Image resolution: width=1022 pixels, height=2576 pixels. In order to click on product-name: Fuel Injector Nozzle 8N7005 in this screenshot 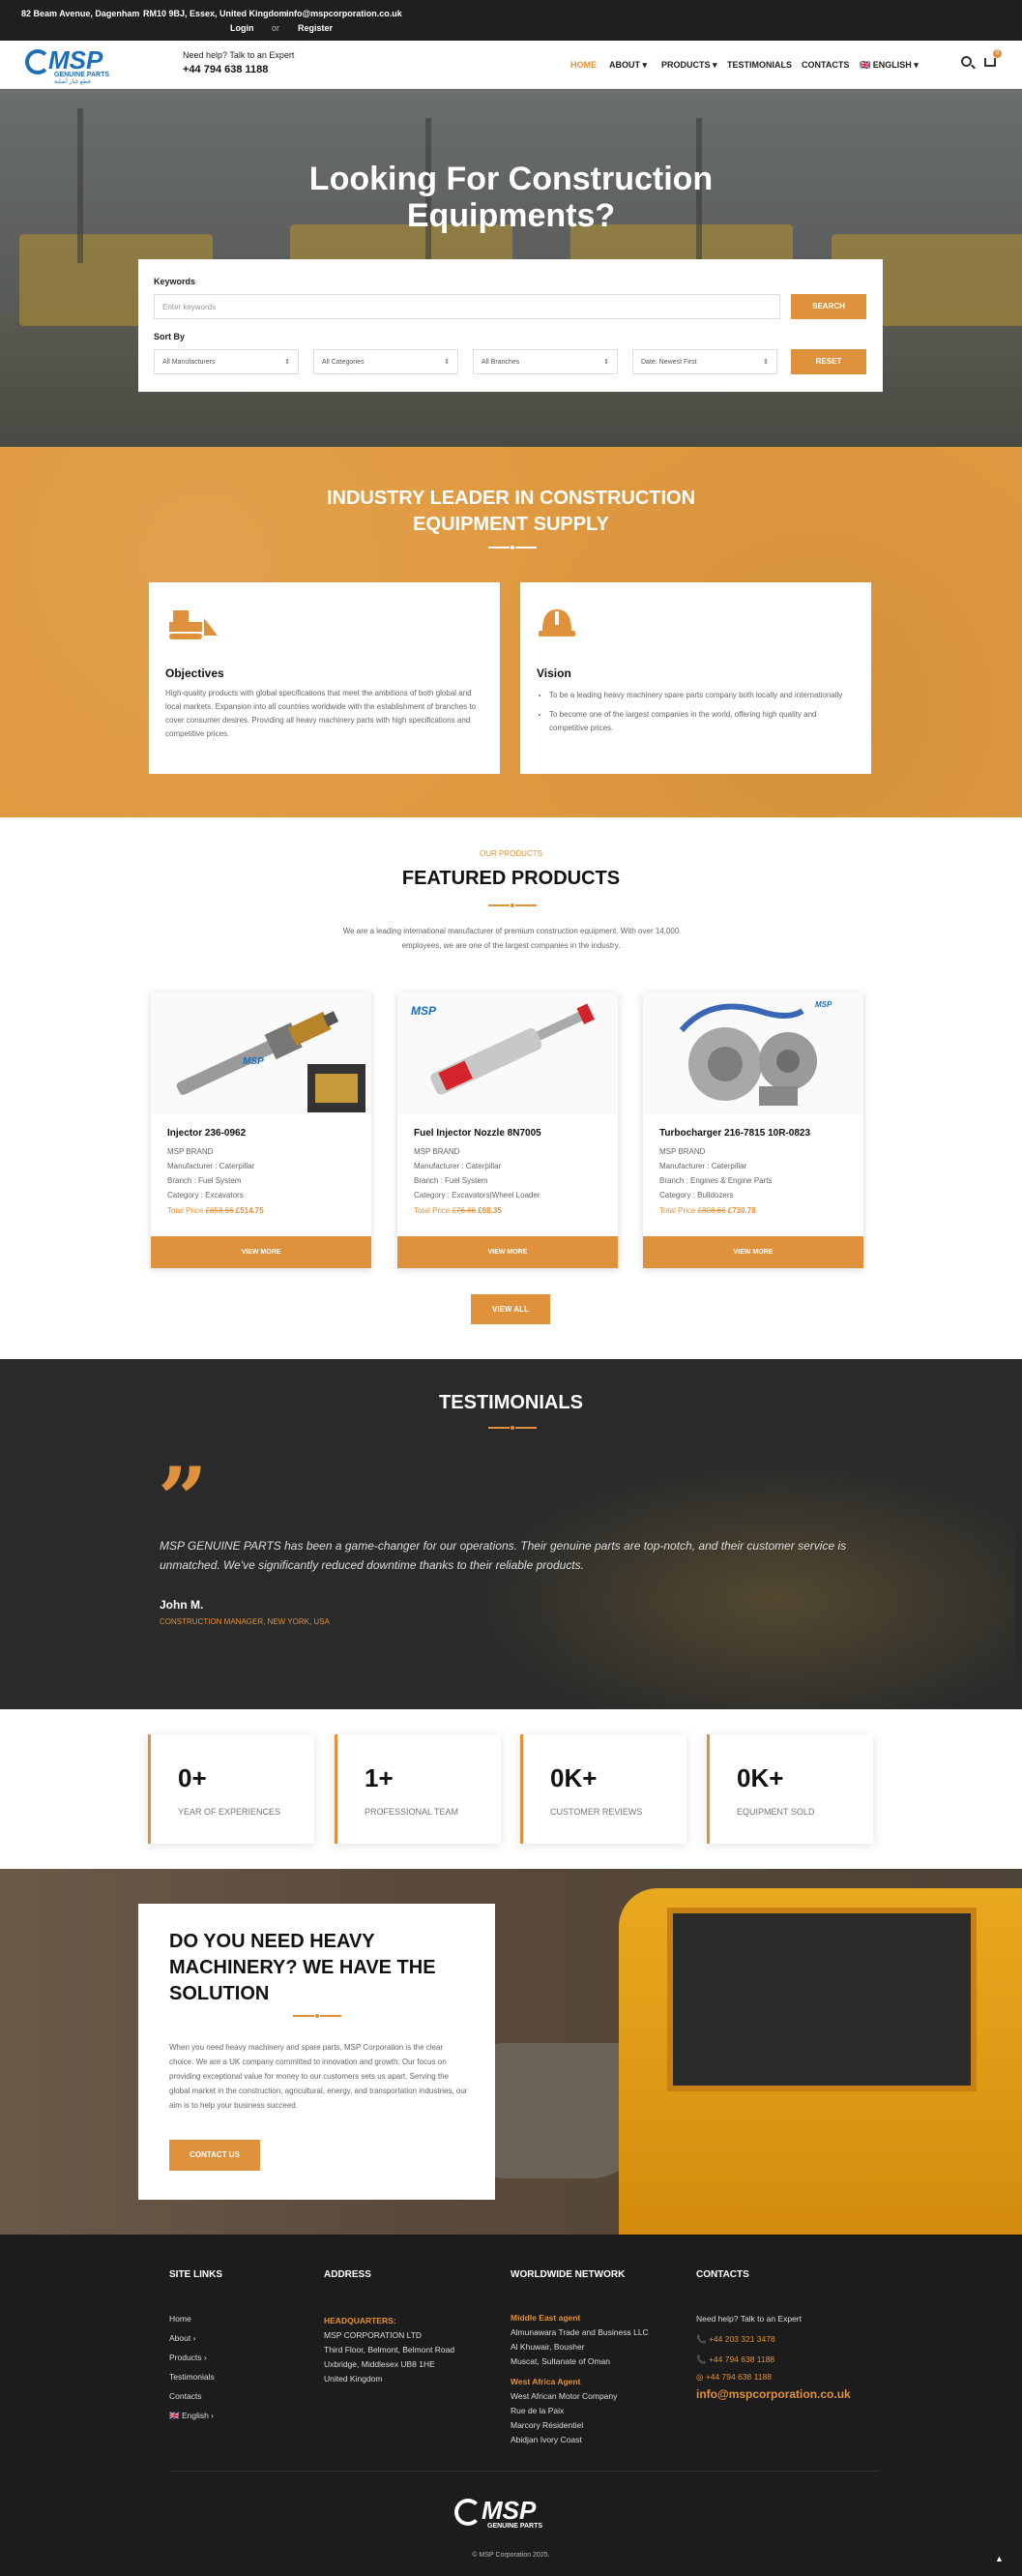, I will do `click(477, 1133)`.